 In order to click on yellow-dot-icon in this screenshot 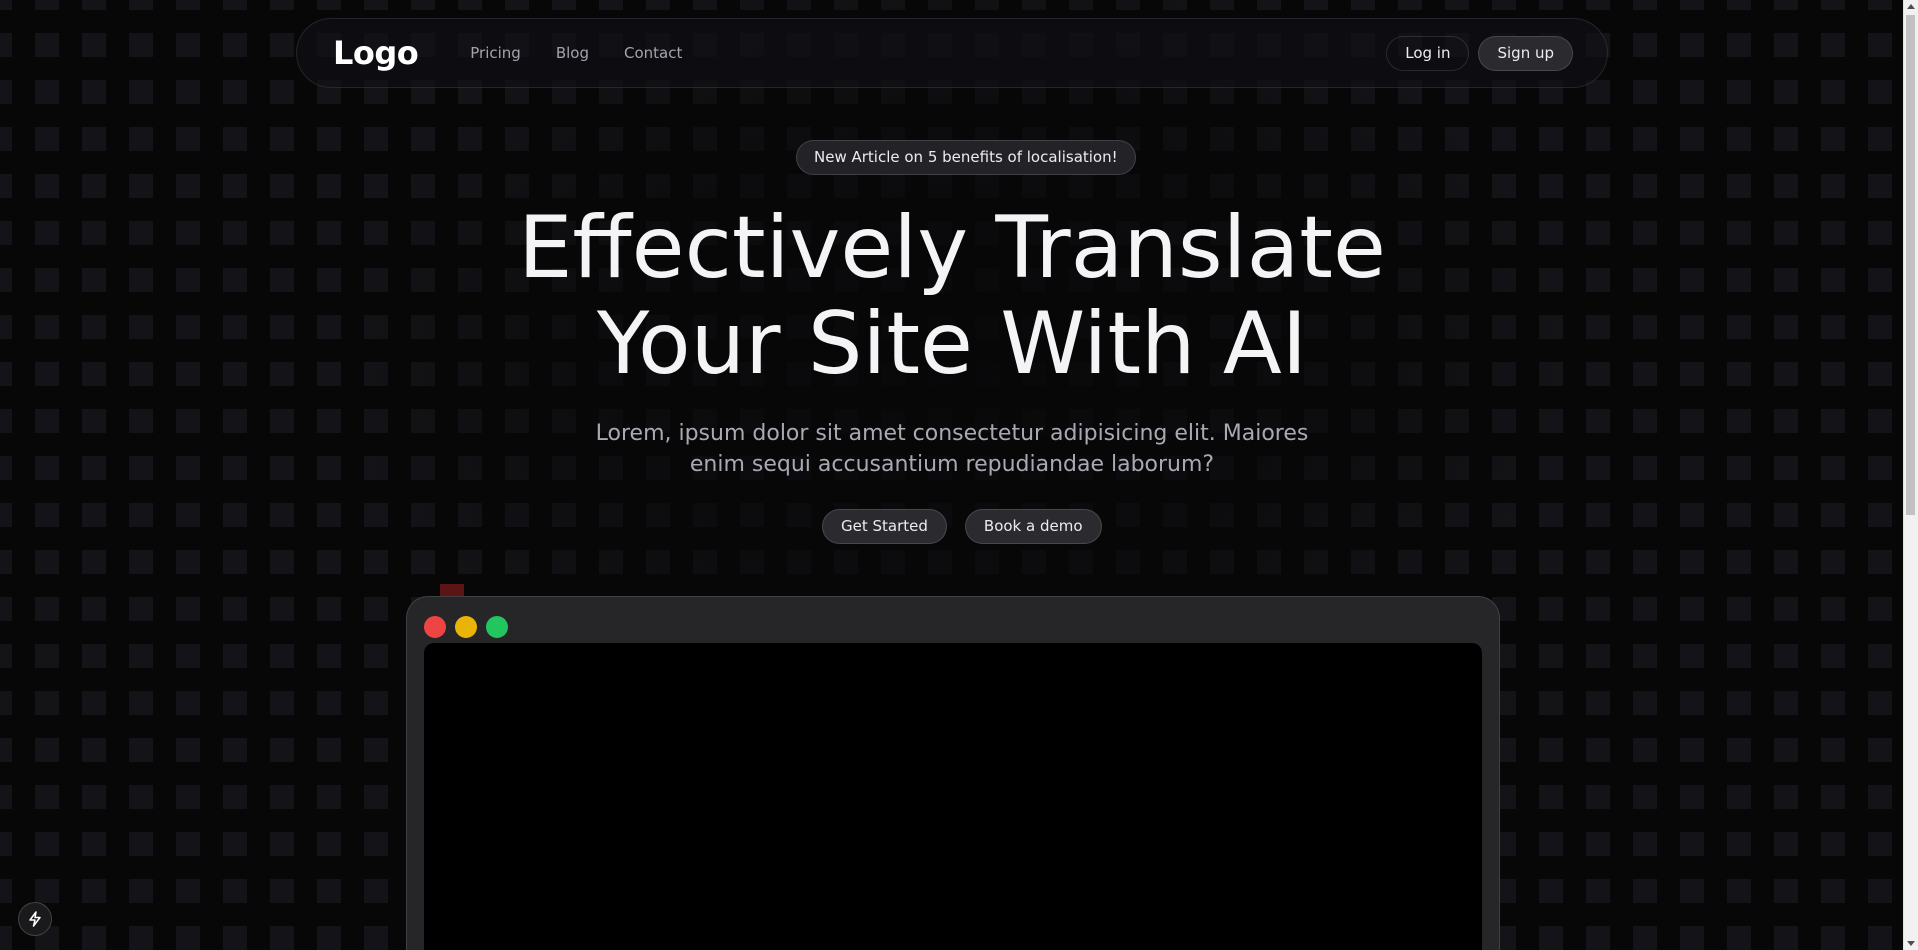, I will do `click(466, 627)`.